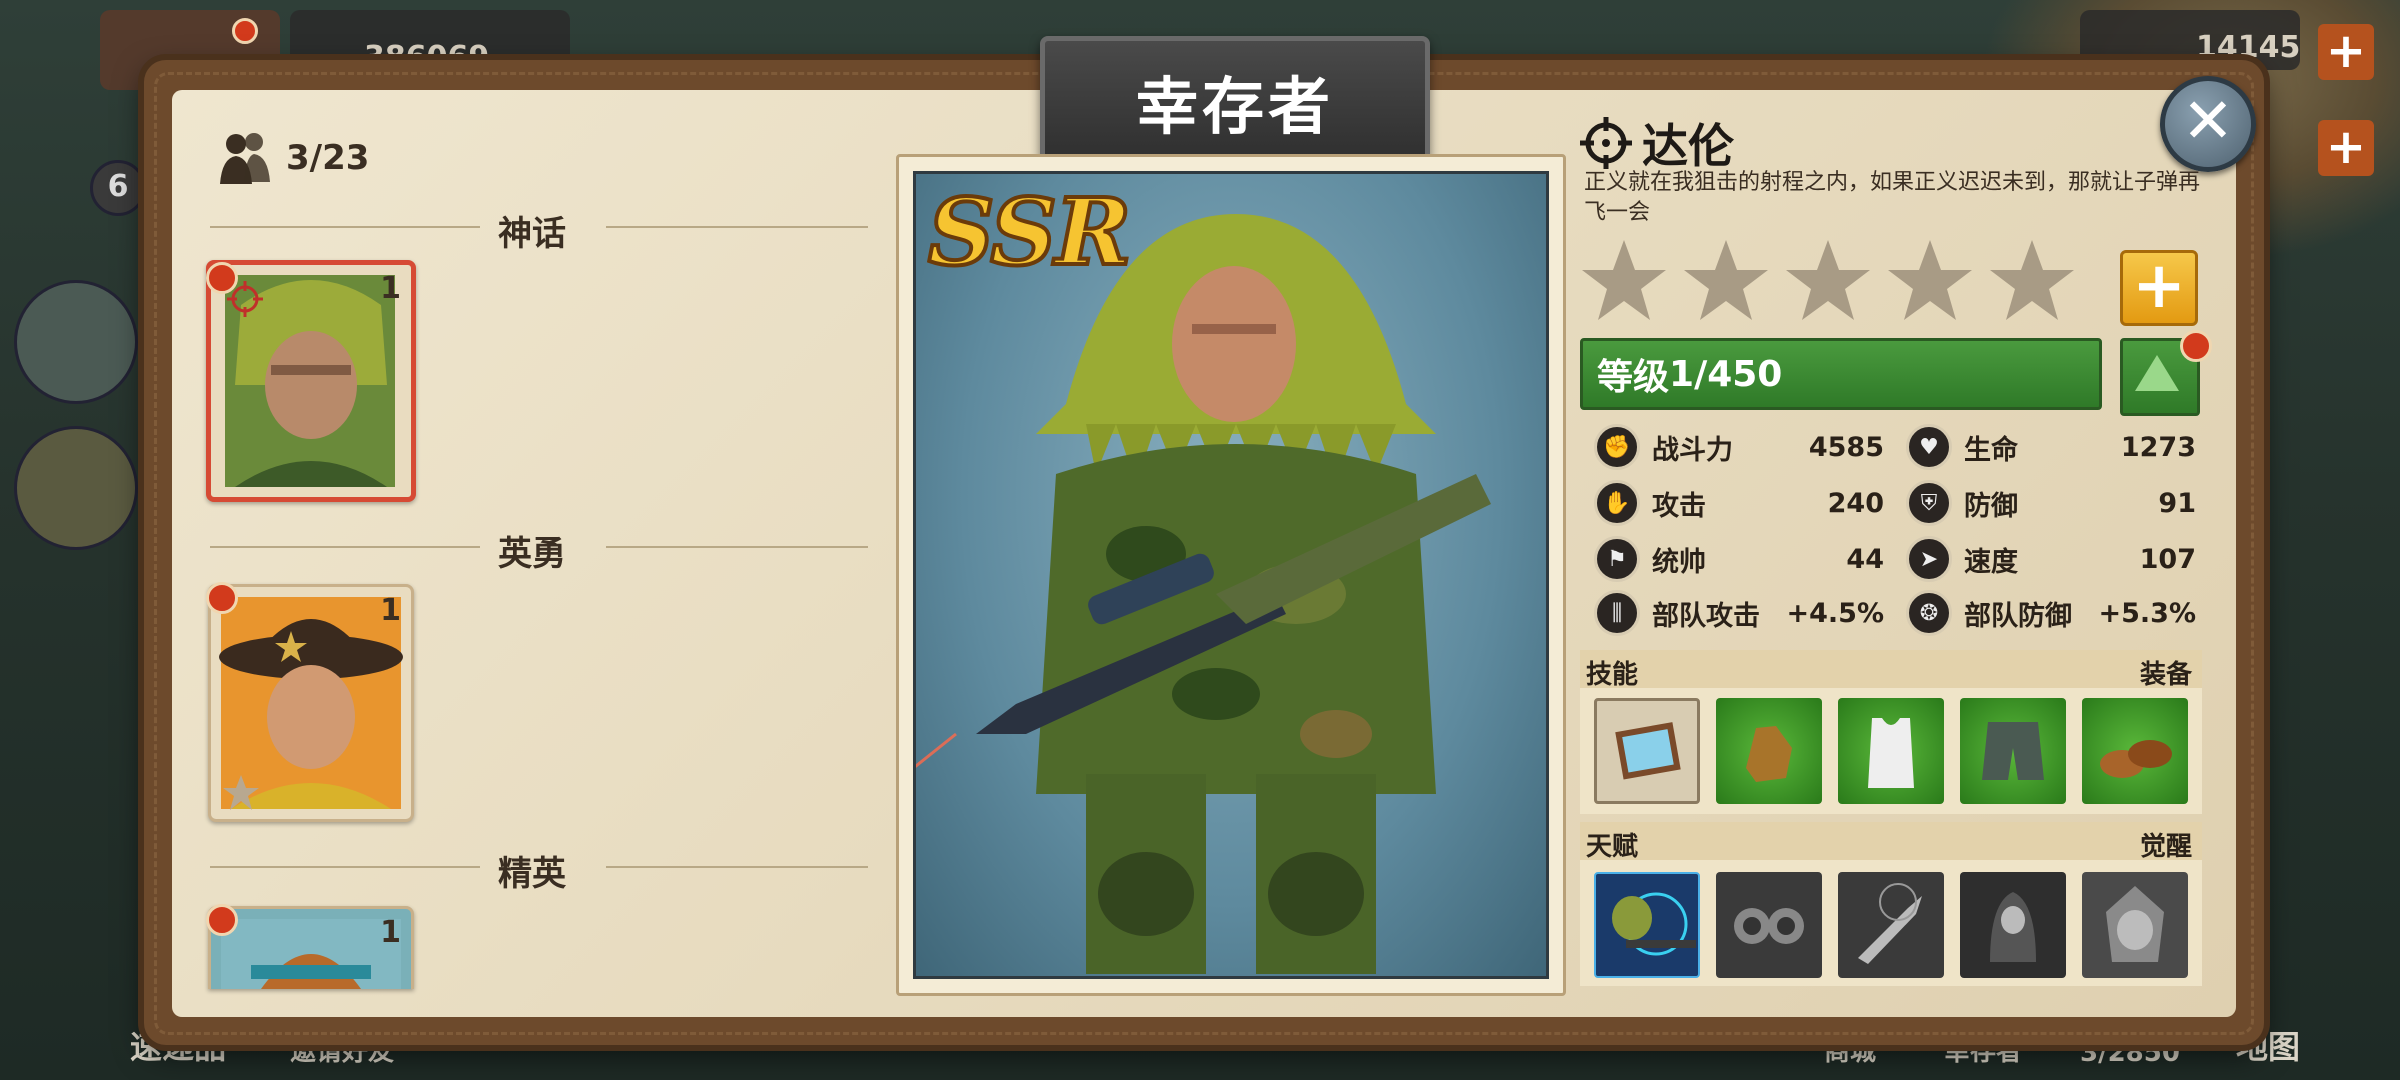  Describe the element at coordinates (1769, 754) in the screenshot. I see `gloves-icon` at that location.